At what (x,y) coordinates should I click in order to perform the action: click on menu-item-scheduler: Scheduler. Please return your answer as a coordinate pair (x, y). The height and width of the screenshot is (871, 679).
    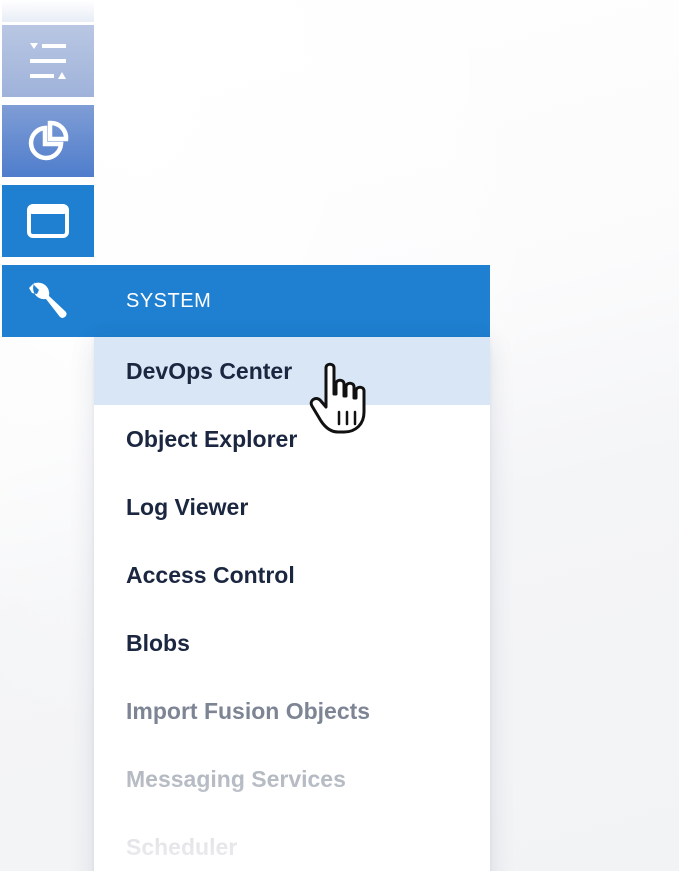
    Looking at the image, I should click on (292, 842).